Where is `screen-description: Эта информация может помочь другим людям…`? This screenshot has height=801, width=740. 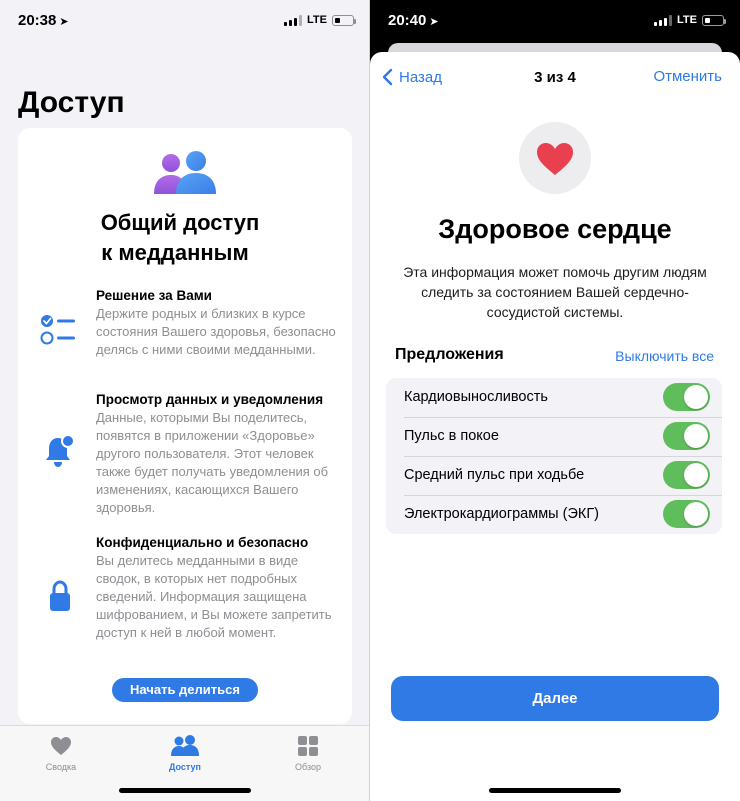 screen-description: Эта информация может помочь другим людям… is located at coordinates (555, 292).